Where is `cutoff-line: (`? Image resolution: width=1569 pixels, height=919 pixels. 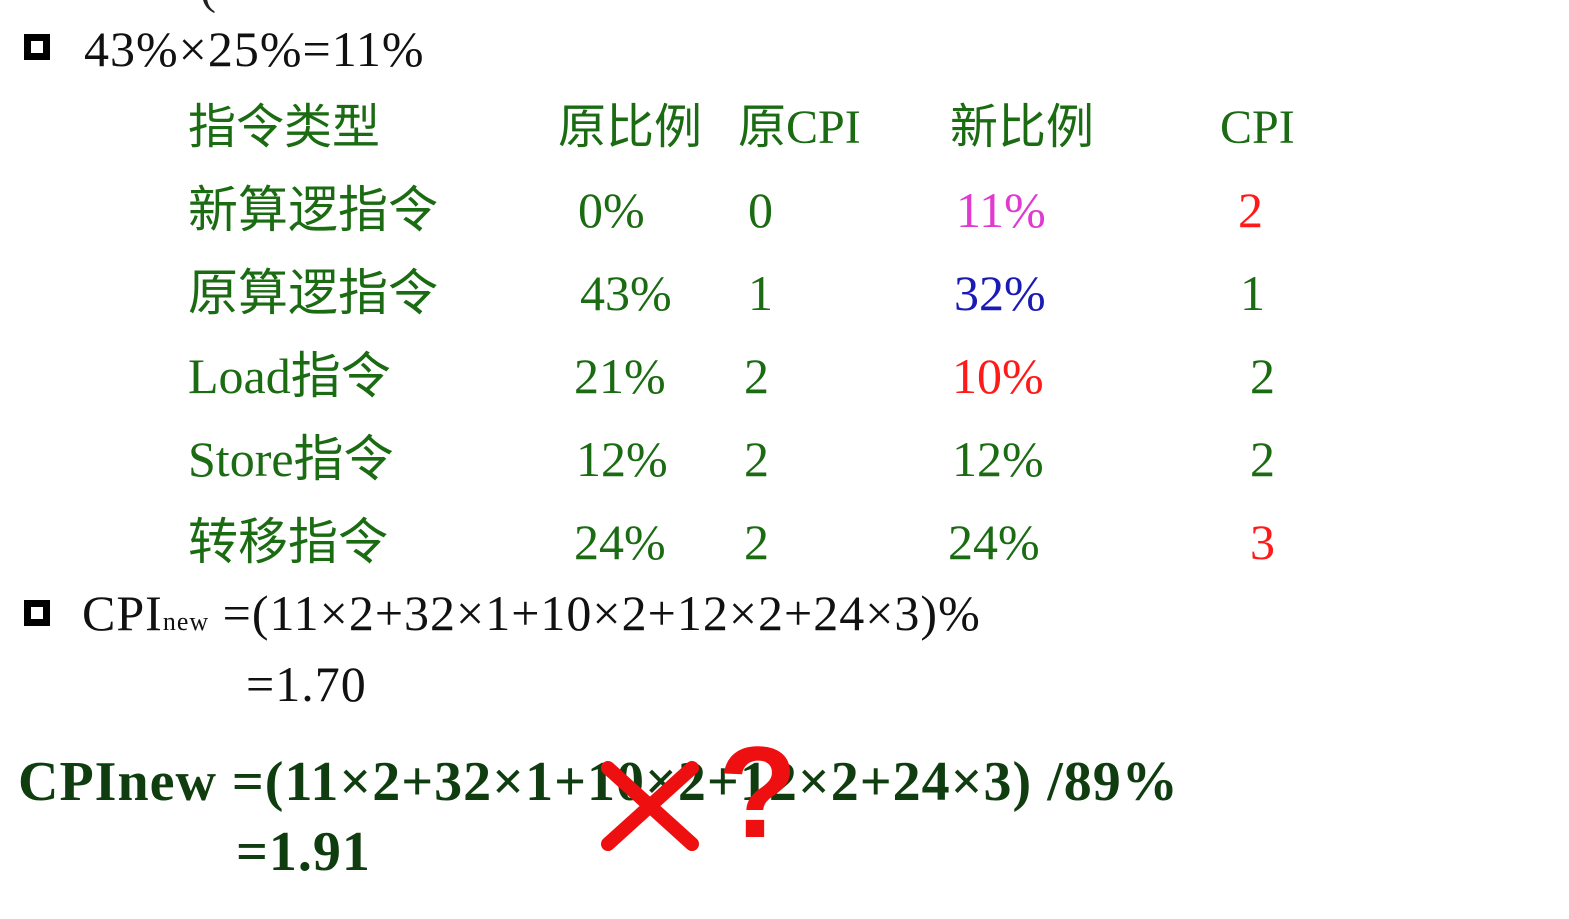 cutoff-line: ( is located at coordinates (208, 7).